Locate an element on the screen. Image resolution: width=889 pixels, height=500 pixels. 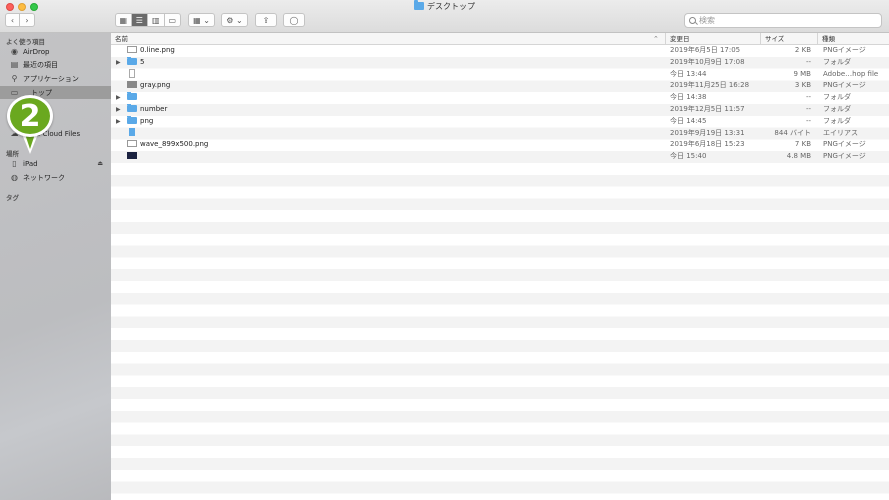
chevron-left-icon: ‹ is located at coordinates (12, 20).